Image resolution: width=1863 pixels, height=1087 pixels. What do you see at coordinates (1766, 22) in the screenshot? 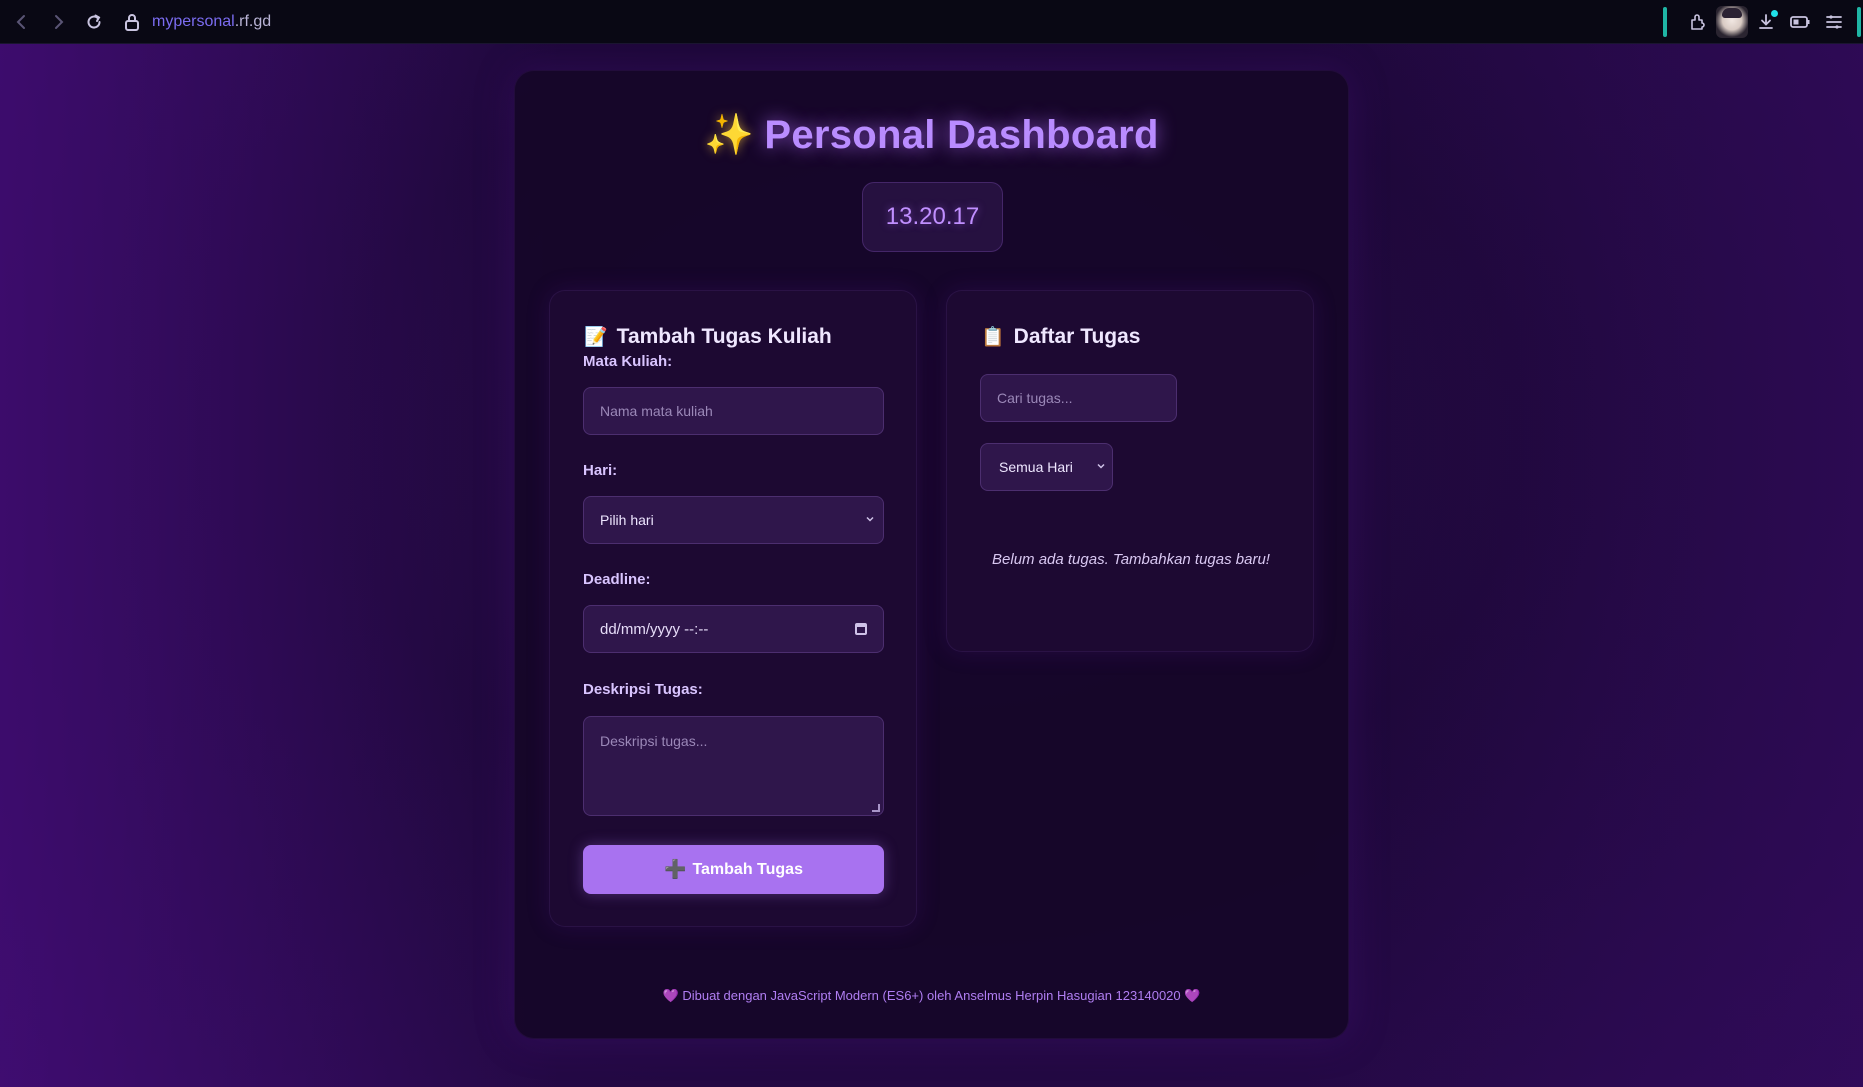
I see `download-icon` at bounding box center [1766, 22].